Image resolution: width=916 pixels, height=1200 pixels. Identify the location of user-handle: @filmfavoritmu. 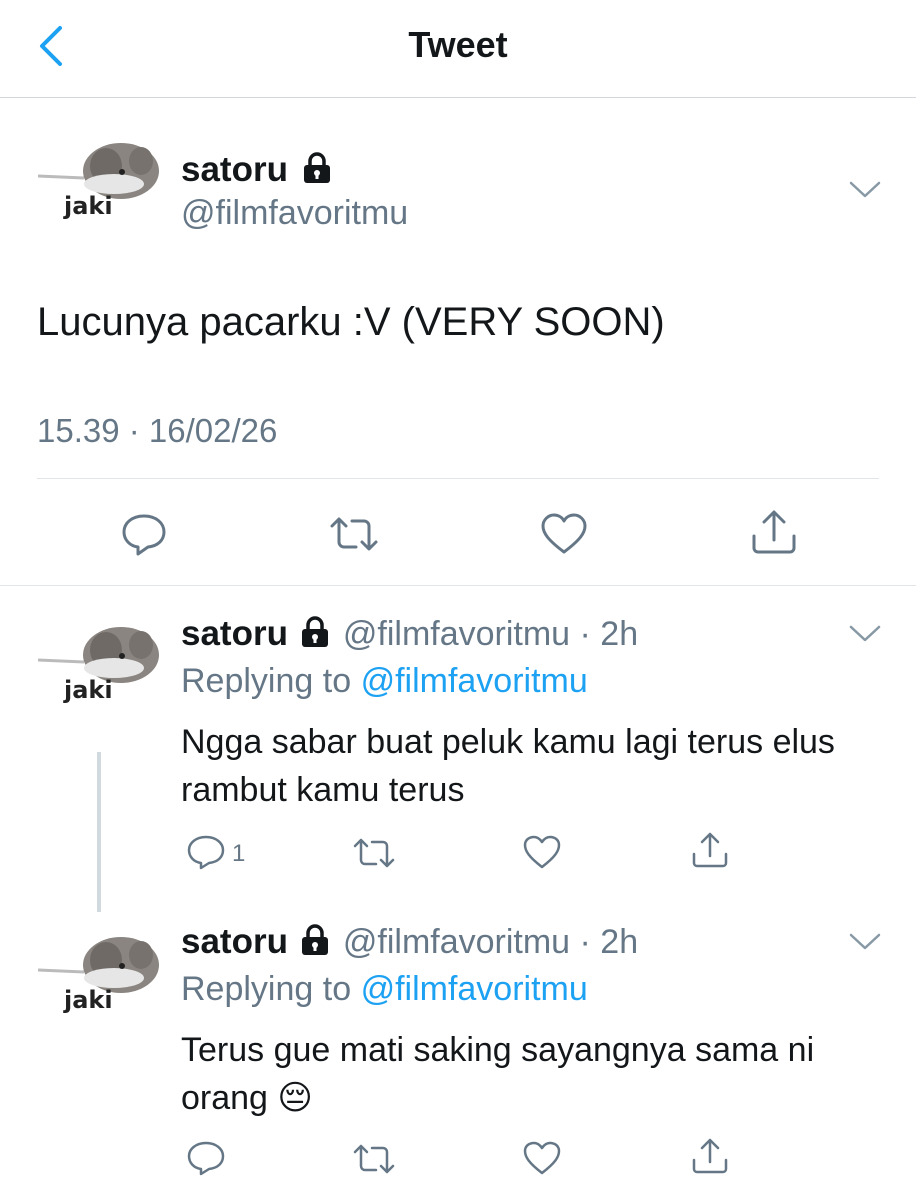
(294, 213).